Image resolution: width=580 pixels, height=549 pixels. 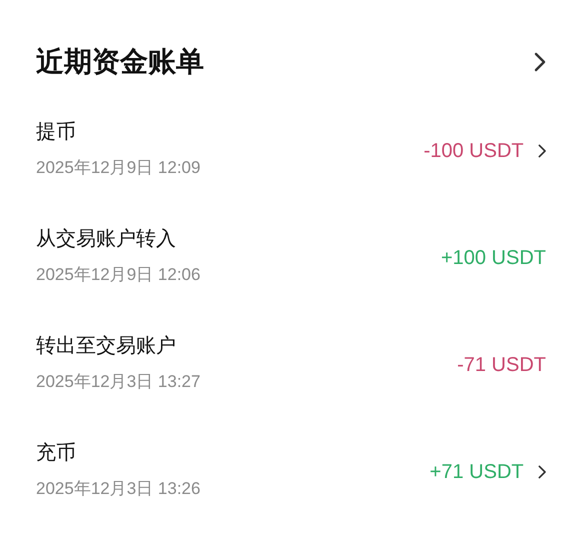 I want to click on record-amount: +100 USDT, so click(x=493, y=258).